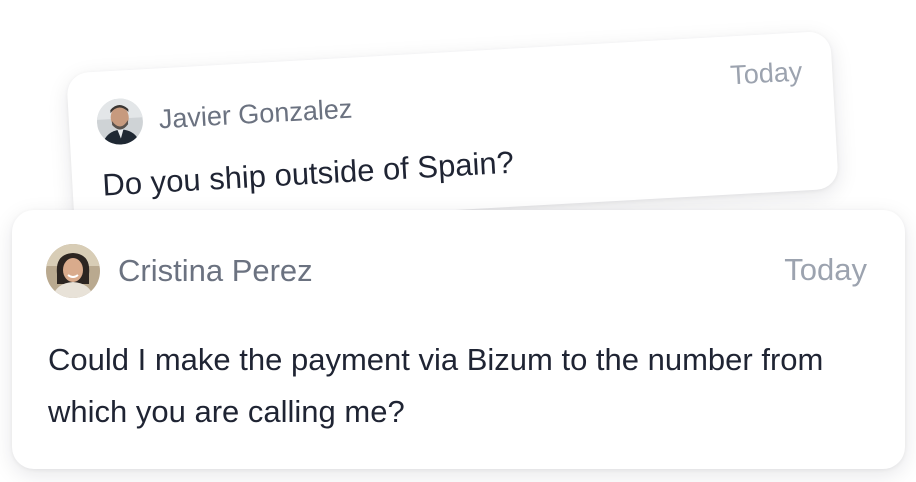  I want to click on message-text: Do you ship outside of Spain?, so click(308, 173).